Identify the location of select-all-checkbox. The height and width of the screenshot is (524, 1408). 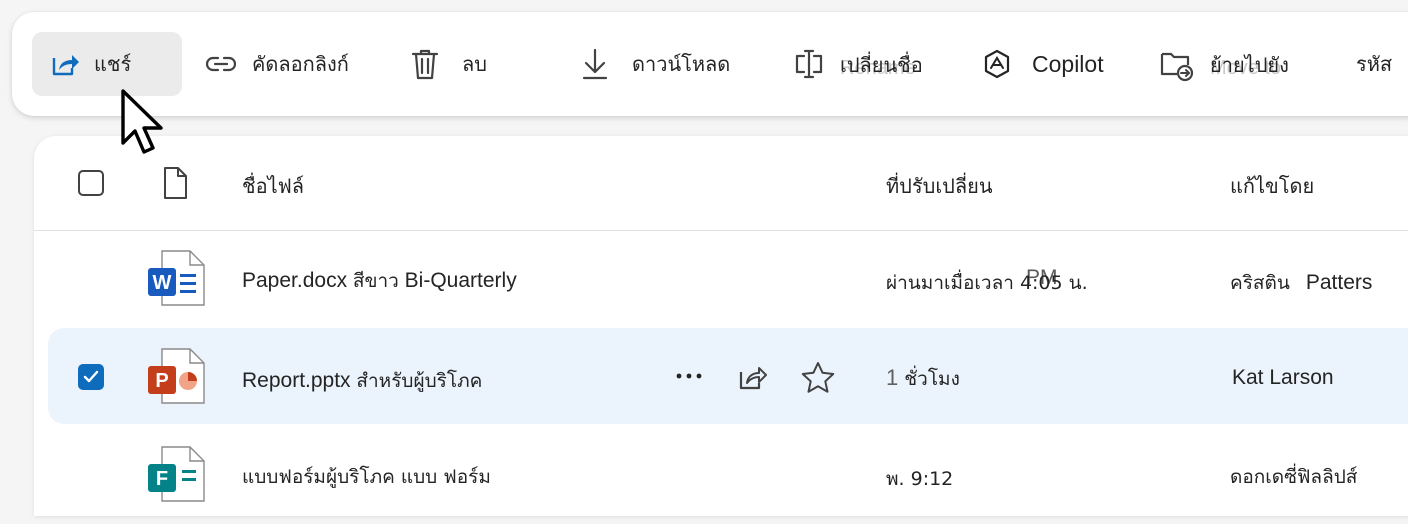
(91, 183).